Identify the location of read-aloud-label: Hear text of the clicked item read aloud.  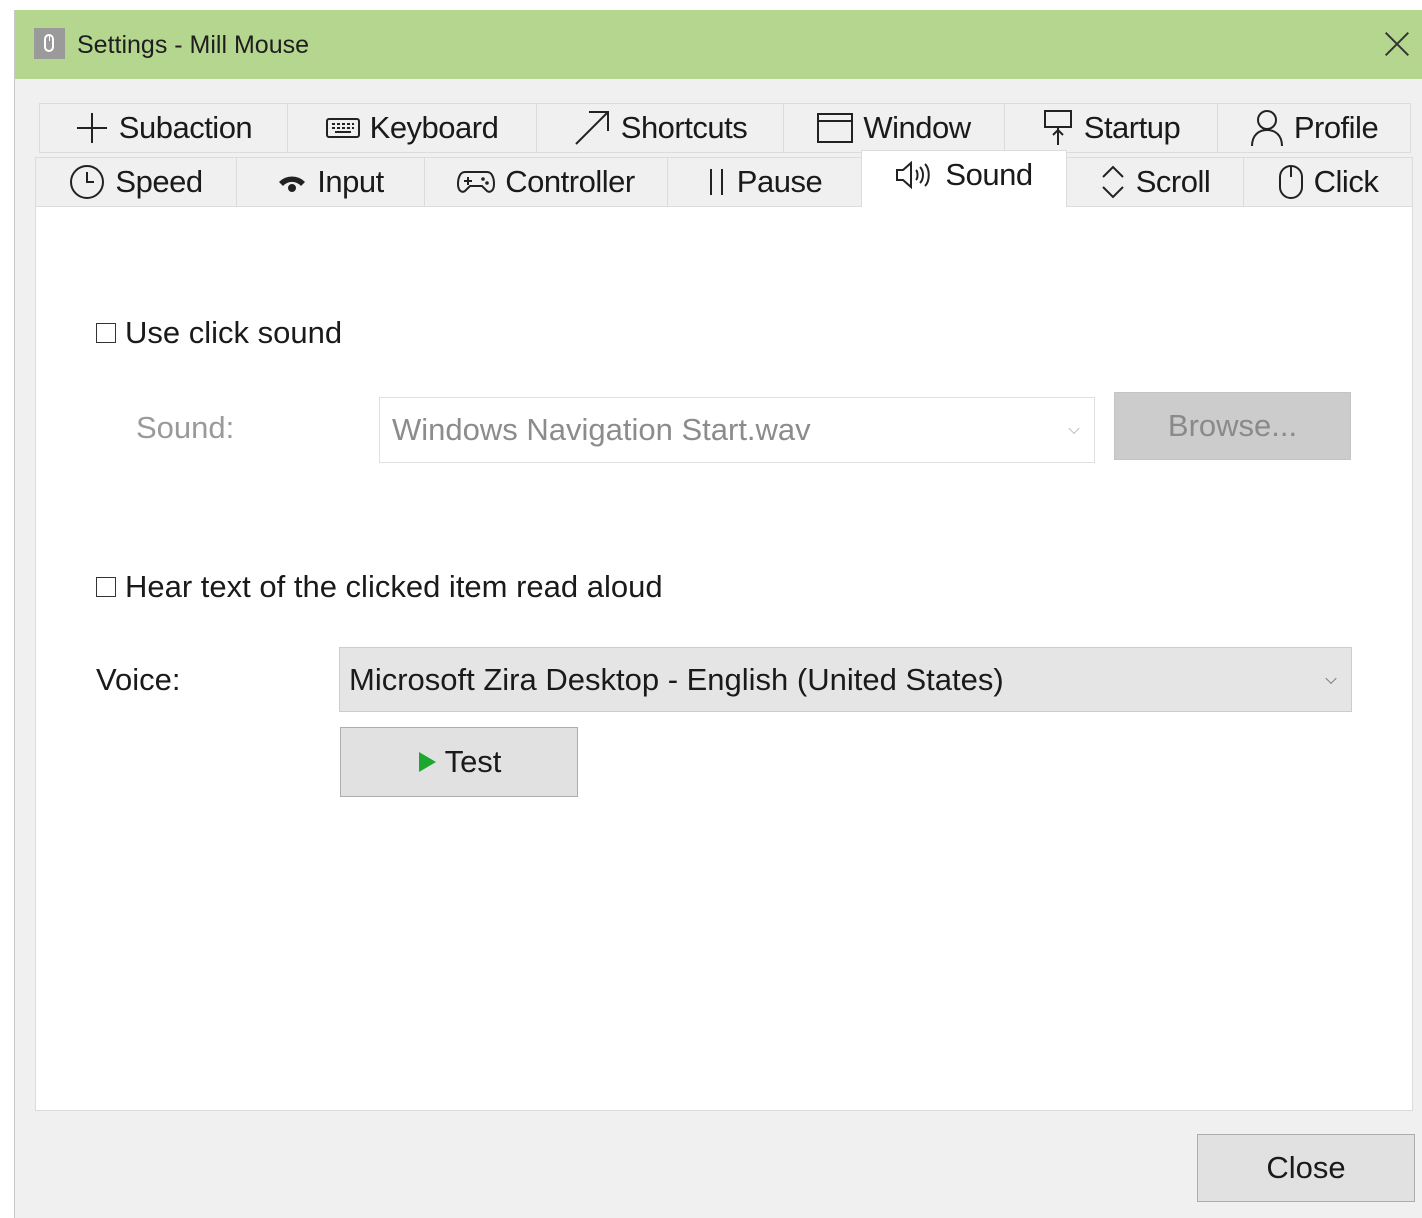
(394, 587).